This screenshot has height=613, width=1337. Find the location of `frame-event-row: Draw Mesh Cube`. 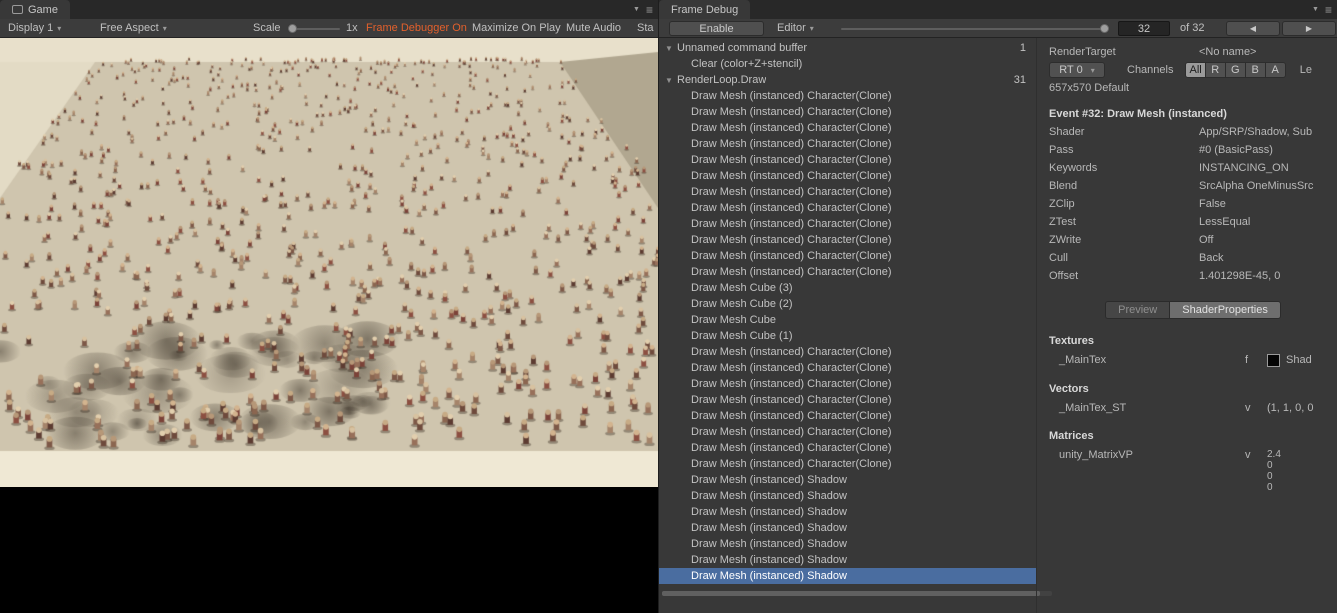

frame-event-row: Draw Mesh Cube is located at coordinates (847, 320).